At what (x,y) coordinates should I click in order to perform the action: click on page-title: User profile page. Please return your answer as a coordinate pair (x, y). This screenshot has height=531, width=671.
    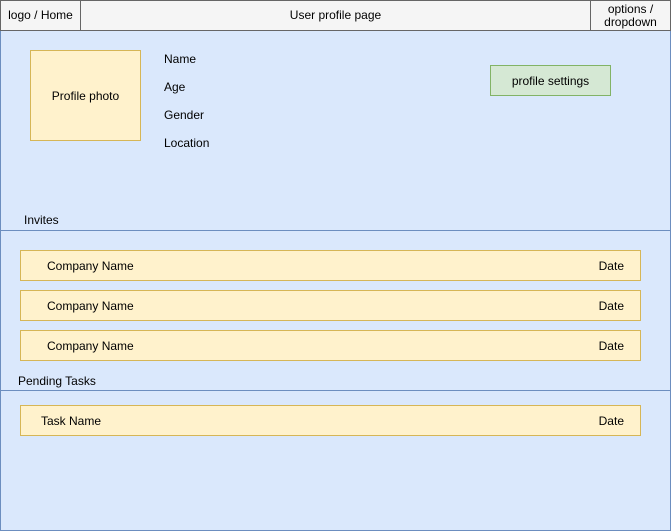
    Looking at the image, I should click on (335, 15).